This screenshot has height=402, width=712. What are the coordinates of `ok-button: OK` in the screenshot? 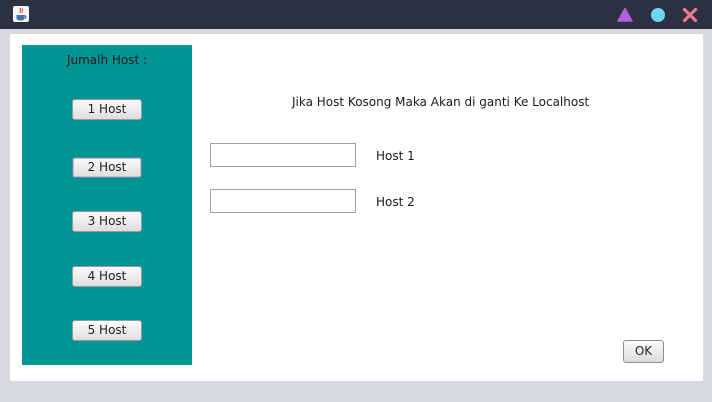 It's located at (643, 351).